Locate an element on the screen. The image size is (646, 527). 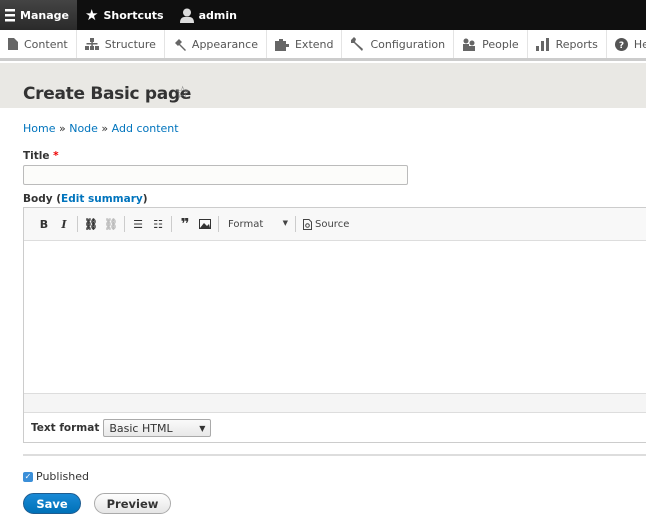
help-icon: ? is located at coordinates (621, 44).